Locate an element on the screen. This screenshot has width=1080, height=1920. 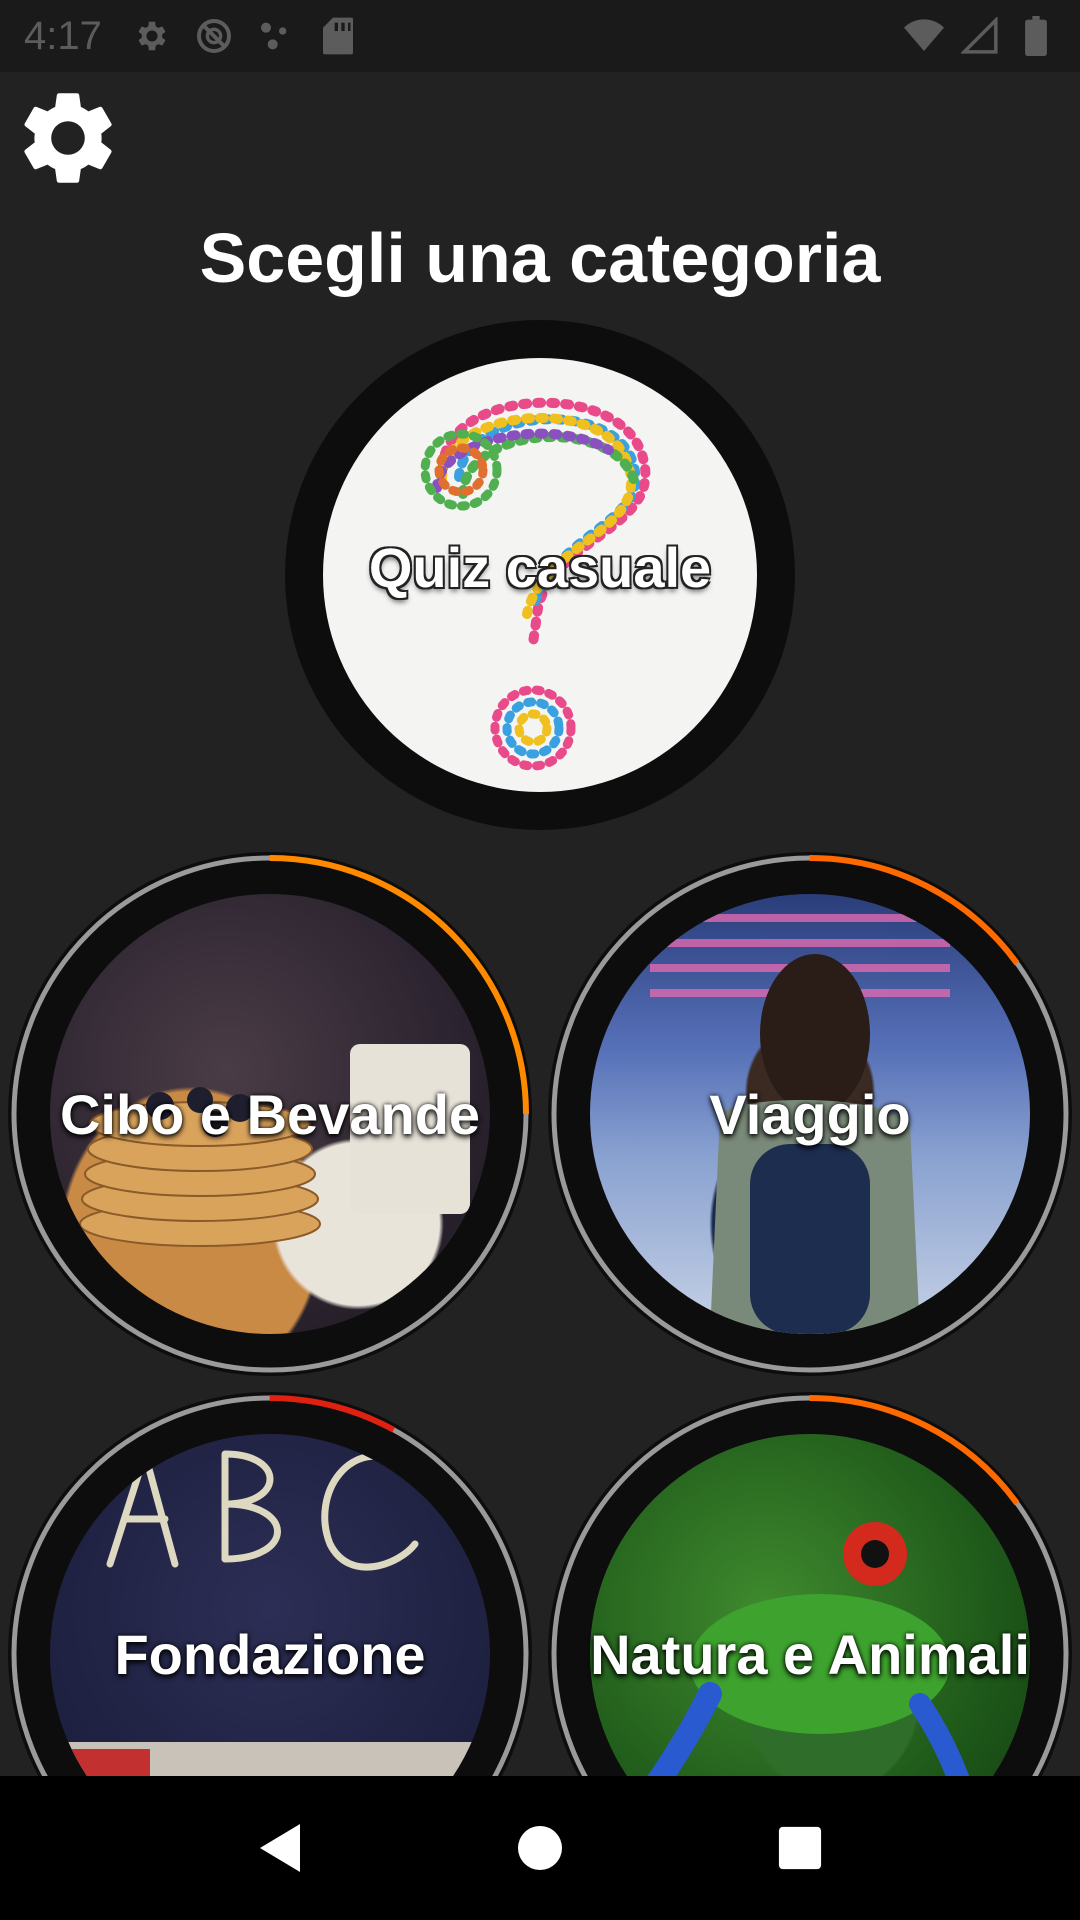
dots-icon is located at coordinates (276, 36).